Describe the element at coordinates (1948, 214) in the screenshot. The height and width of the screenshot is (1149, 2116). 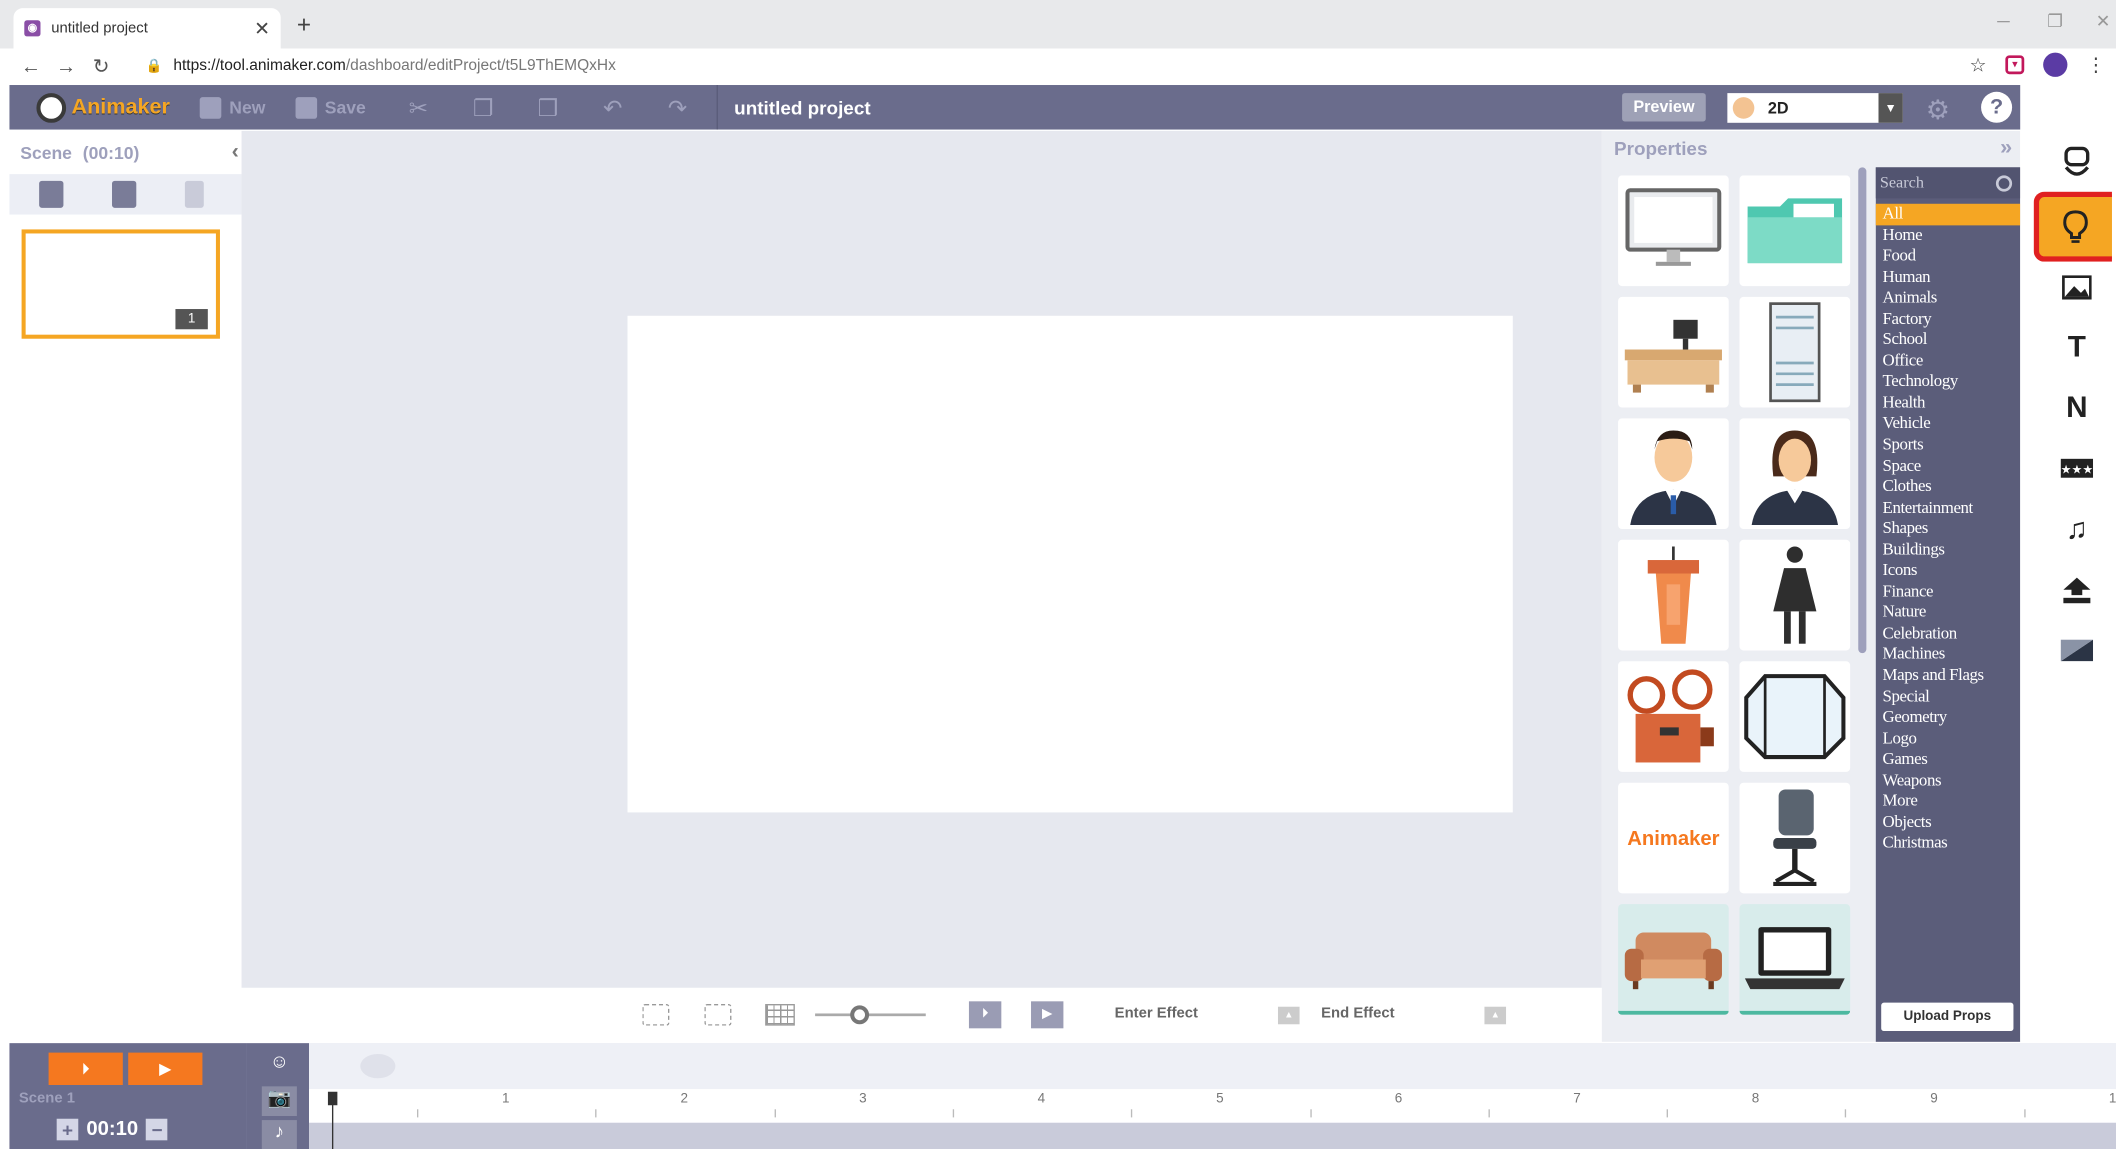
I see `category-item: All` at that location.